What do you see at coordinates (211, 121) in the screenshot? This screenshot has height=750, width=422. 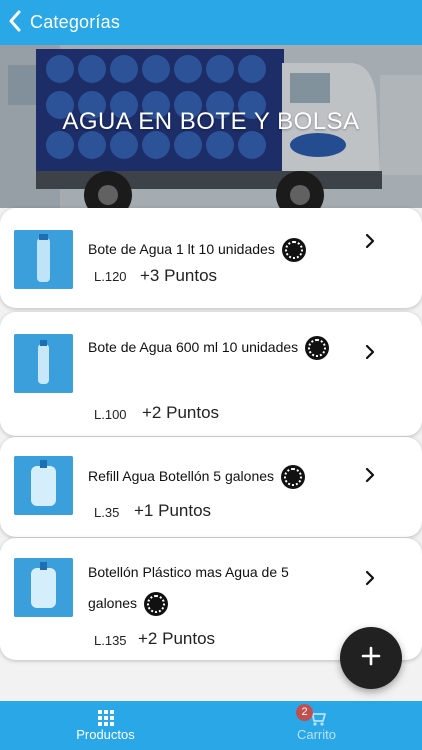 I see `banner-title: AGUA EN BOTE Y BOLSA` at bounding box center [211, 121].